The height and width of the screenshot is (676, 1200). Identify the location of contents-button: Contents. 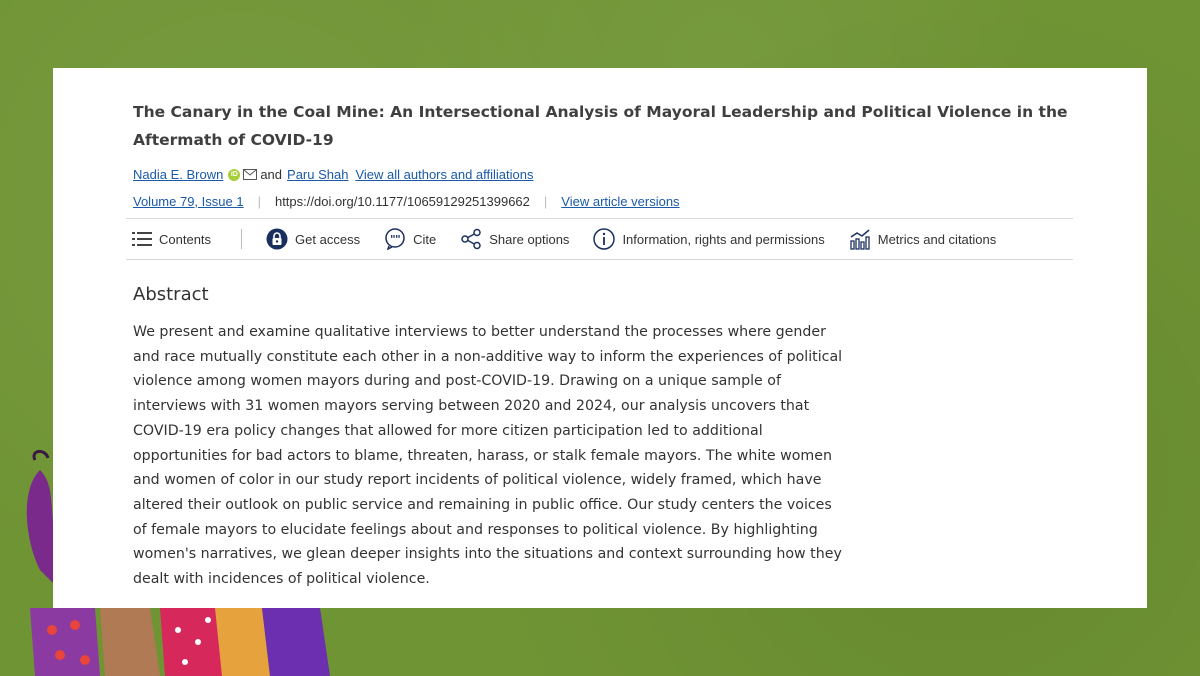
(171, 239).